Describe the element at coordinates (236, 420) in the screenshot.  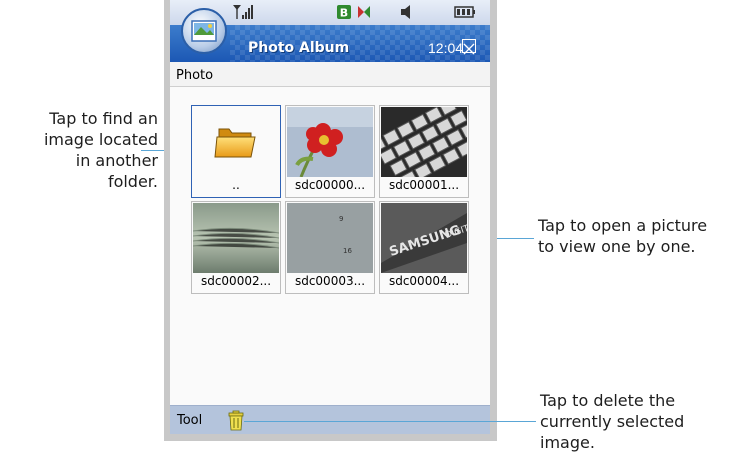
I see `trash-icon` at that location.